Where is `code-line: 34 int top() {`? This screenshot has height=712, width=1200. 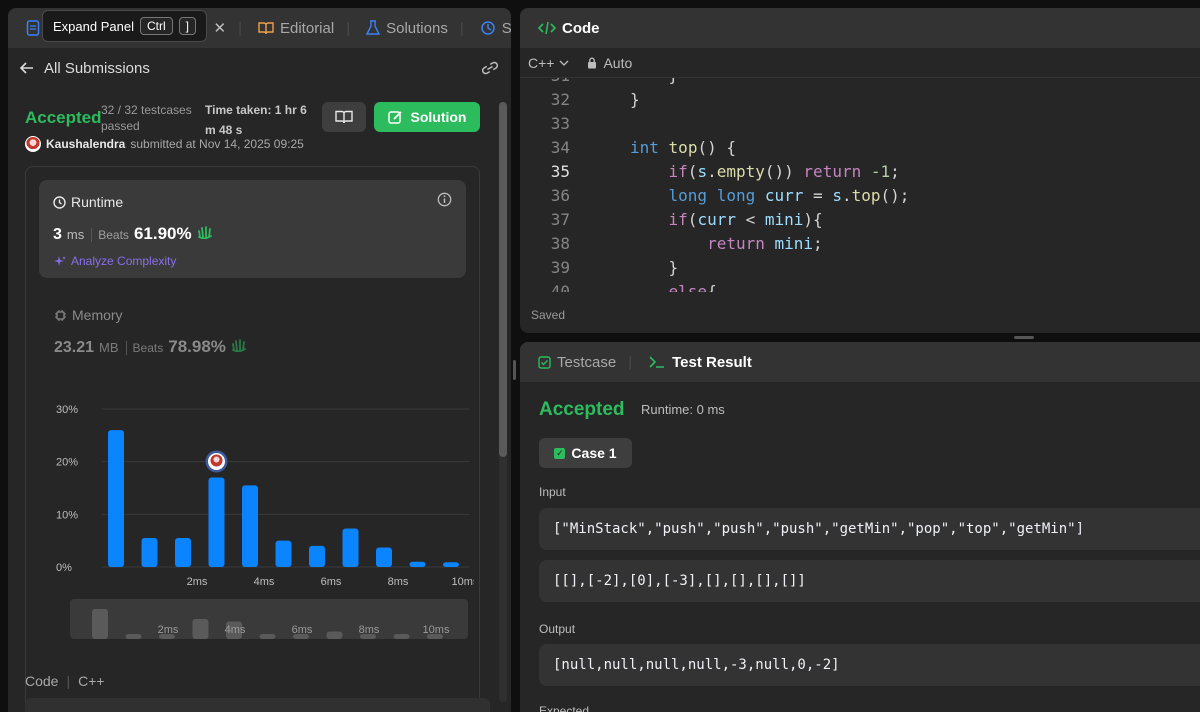
code-line: 34 int top() { is located at coordinates (860, 147).